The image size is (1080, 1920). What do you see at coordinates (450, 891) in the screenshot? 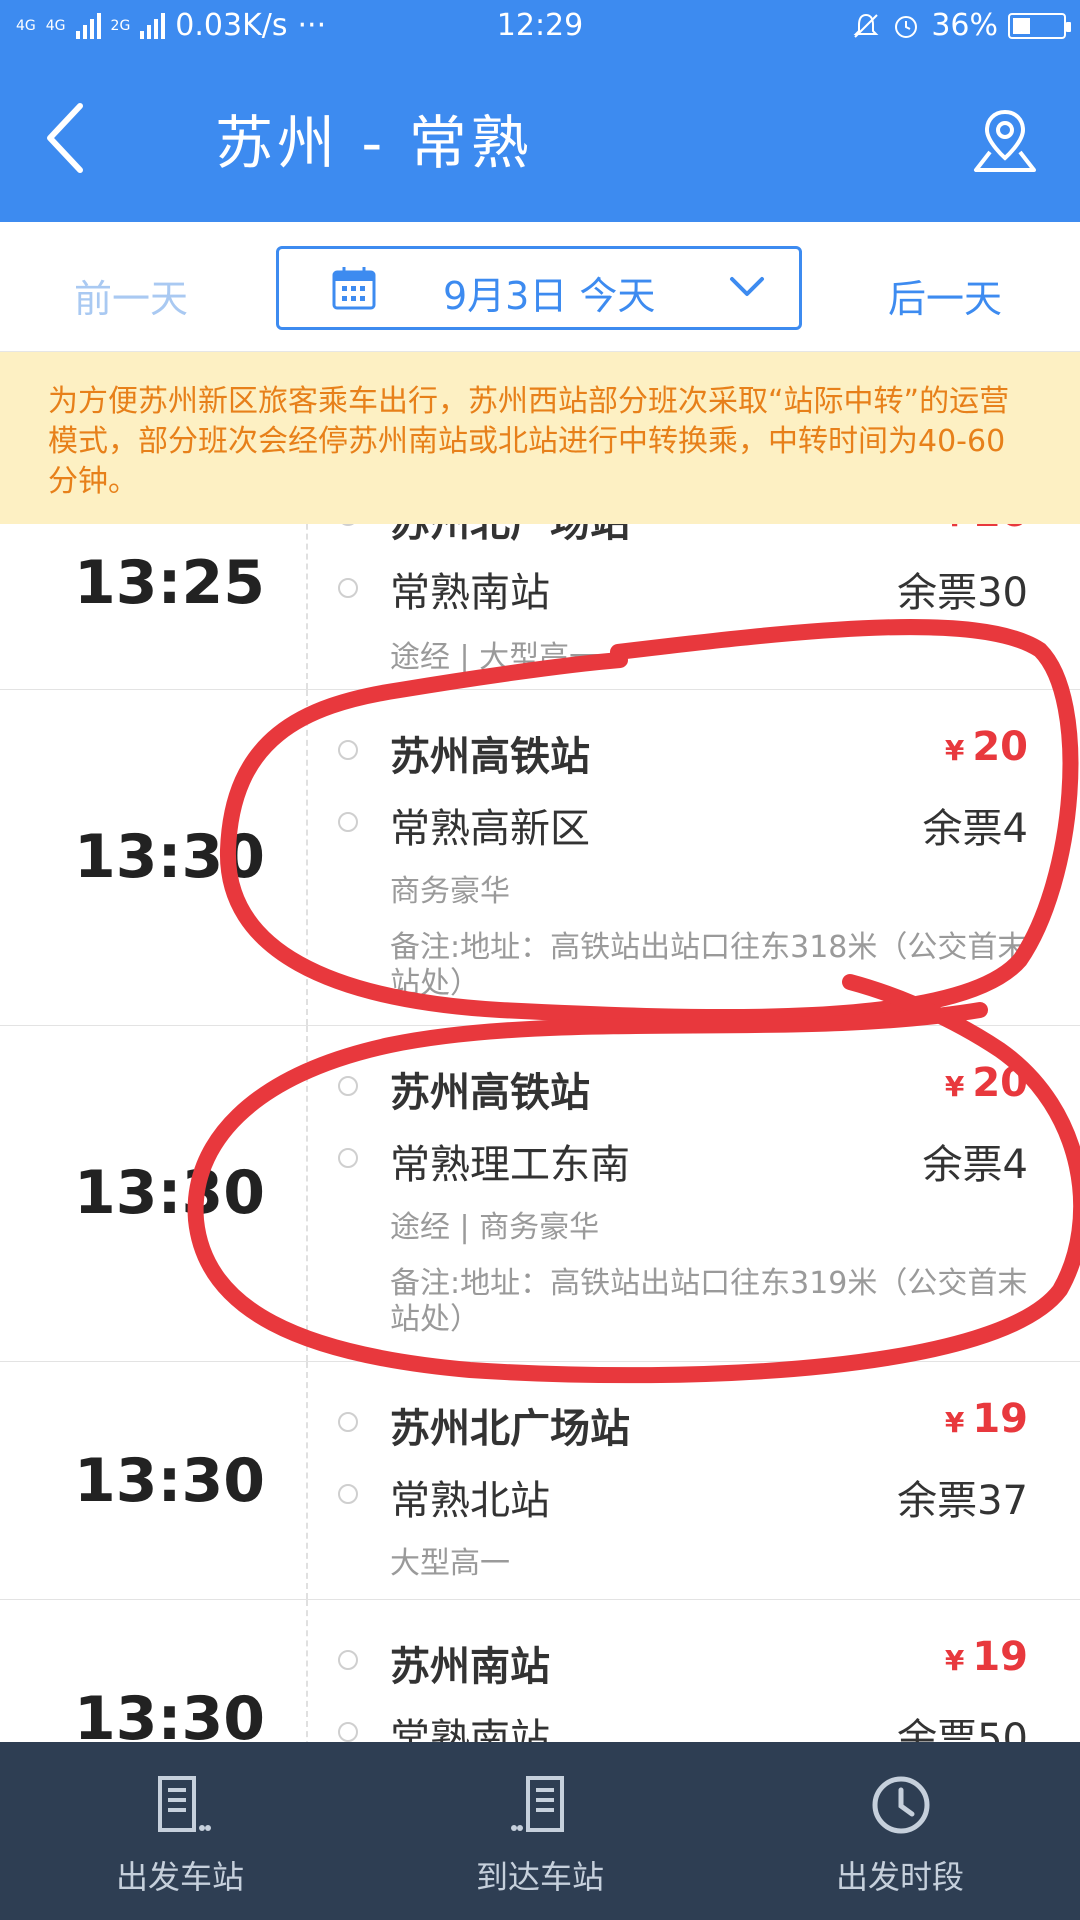
I see `trip-via: 商务豪华` at bounding box center [450, 891].